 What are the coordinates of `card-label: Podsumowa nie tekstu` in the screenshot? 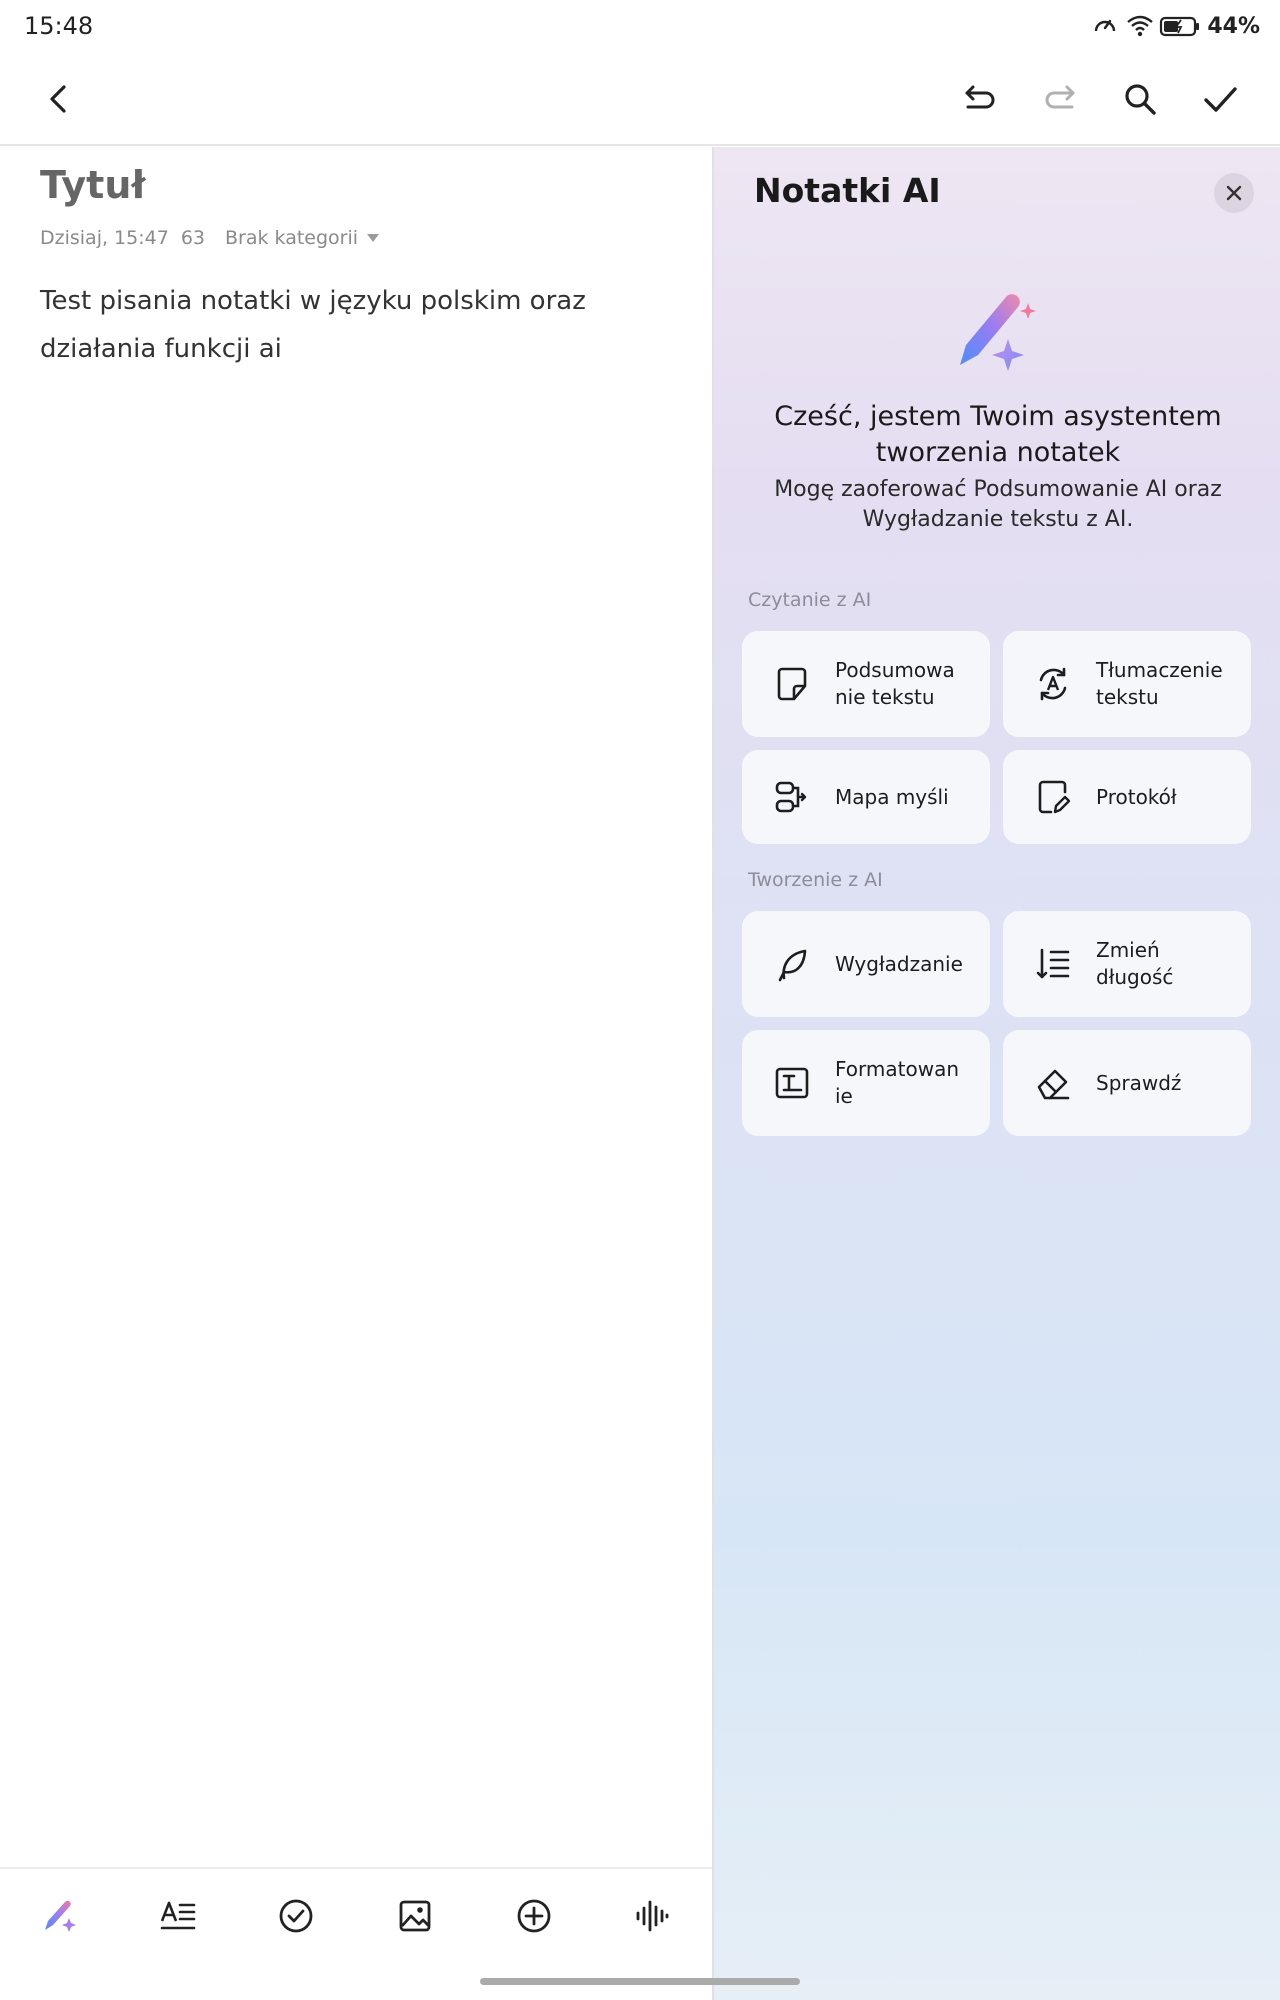 It's located at (895, 683).